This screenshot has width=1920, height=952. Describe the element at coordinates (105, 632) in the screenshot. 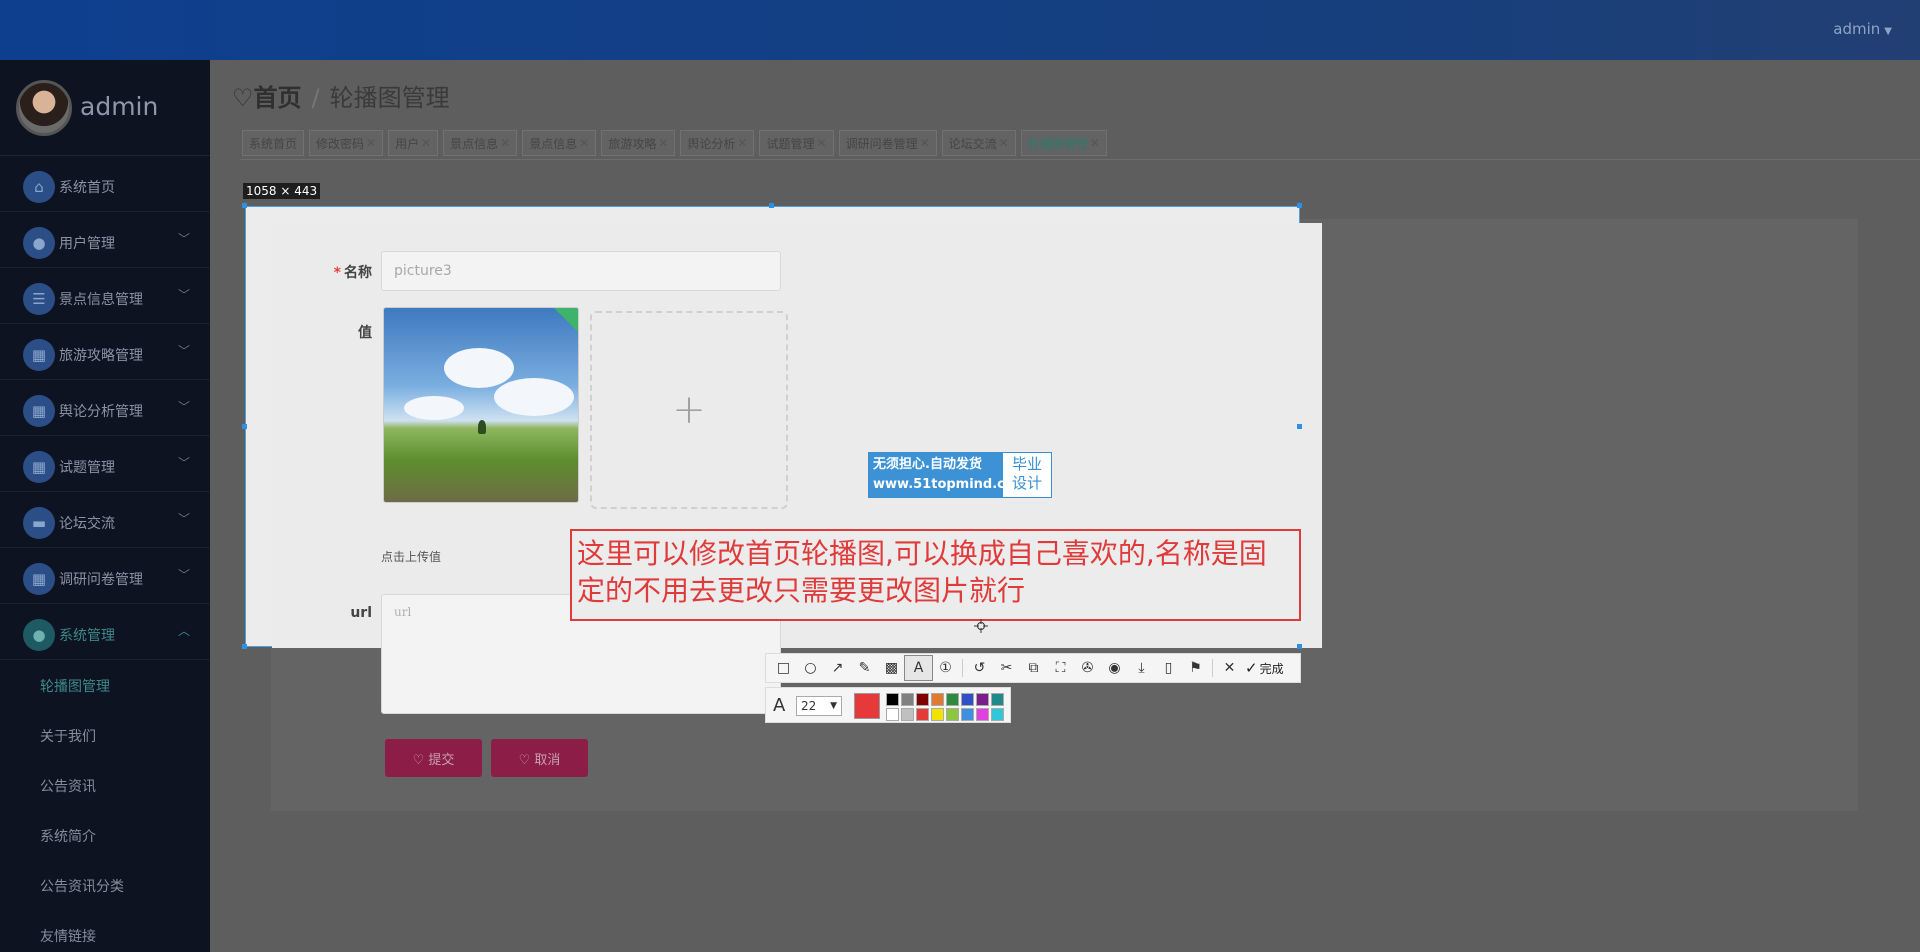

I see `sidebar-item: ● 系统管理 ︿` at that location.